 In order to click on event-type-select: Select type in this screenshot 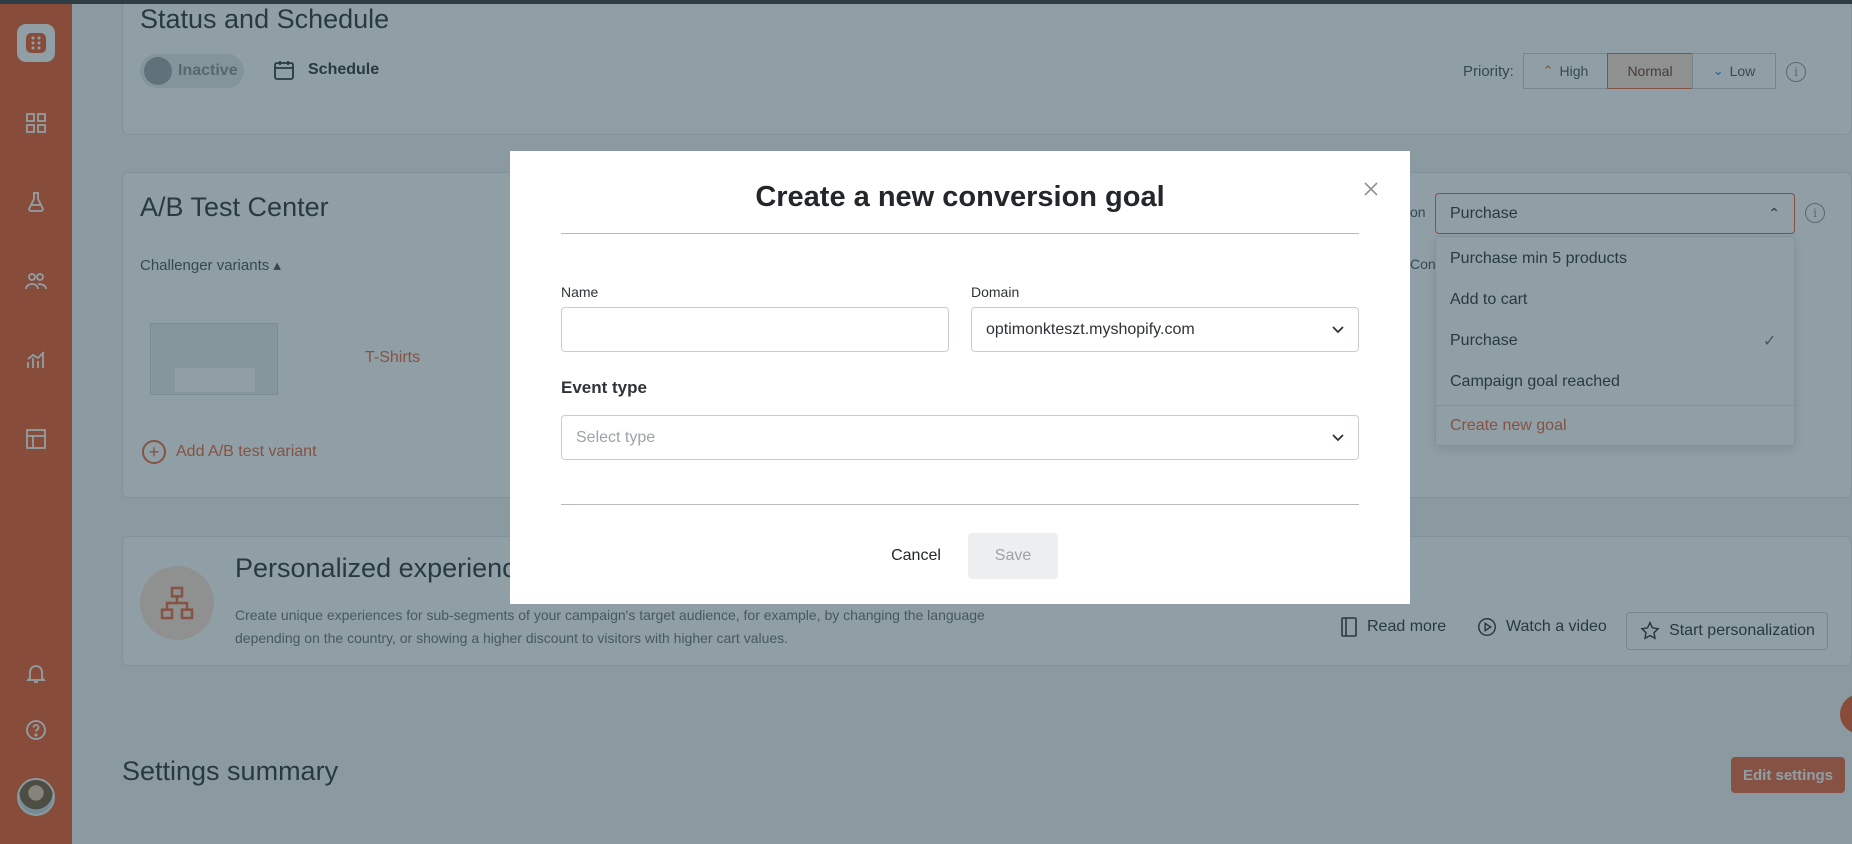, I will do `click(960, 437)`.